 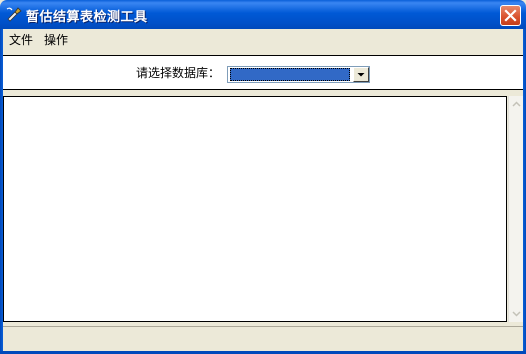 I want to click on database-dropdown-button, so click(x=361, y=74).